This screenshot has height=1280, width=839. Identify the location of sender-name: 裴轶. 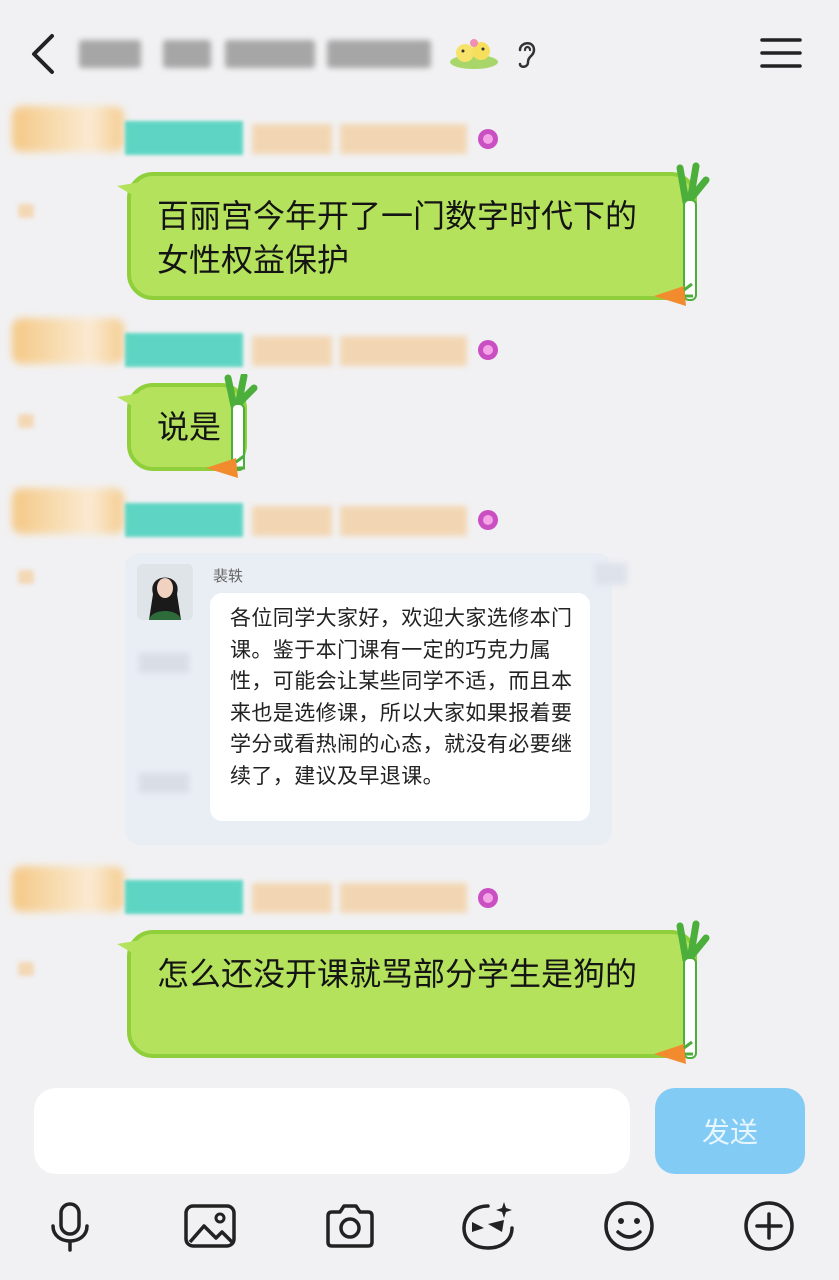
(228, 576).